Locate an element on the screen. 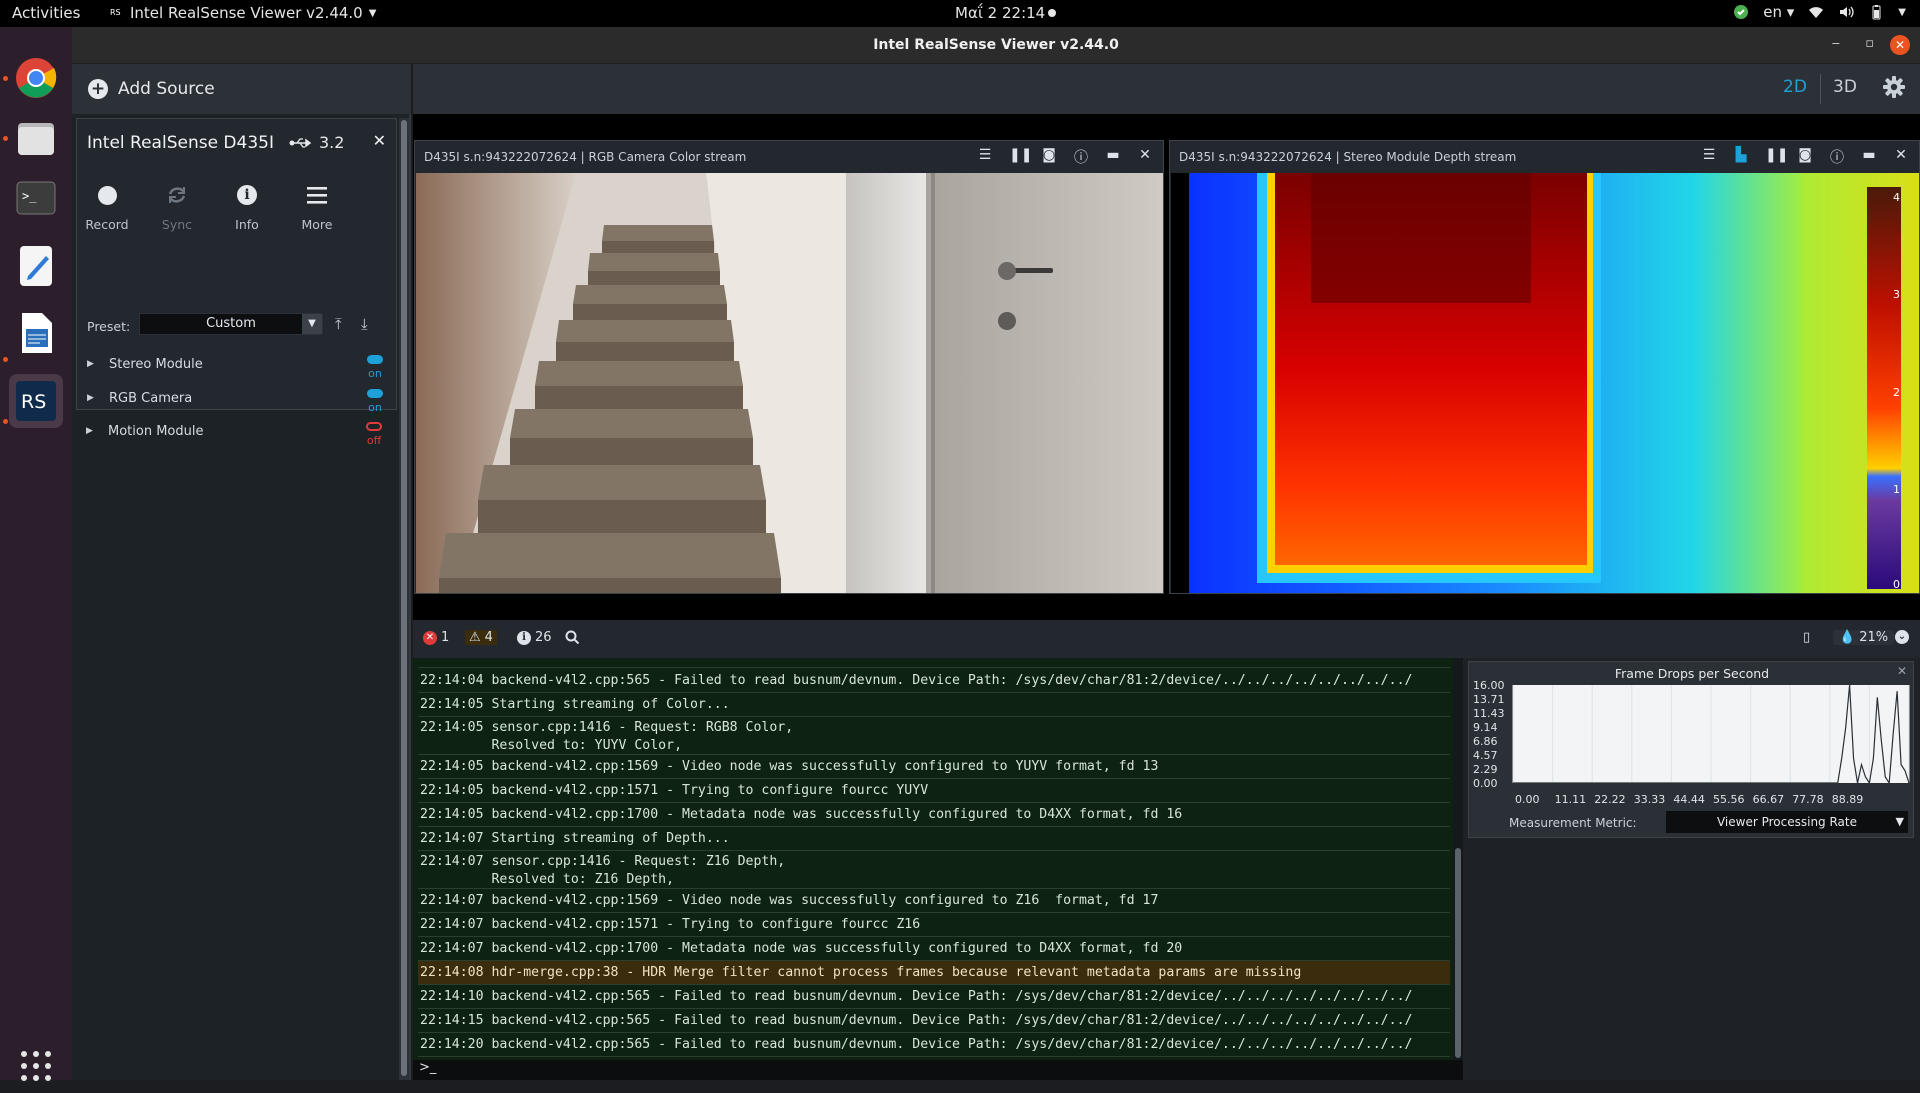 This screenshot has width=1920, height=1093. preset-label: Preset: is located at coordinates (109, 326).